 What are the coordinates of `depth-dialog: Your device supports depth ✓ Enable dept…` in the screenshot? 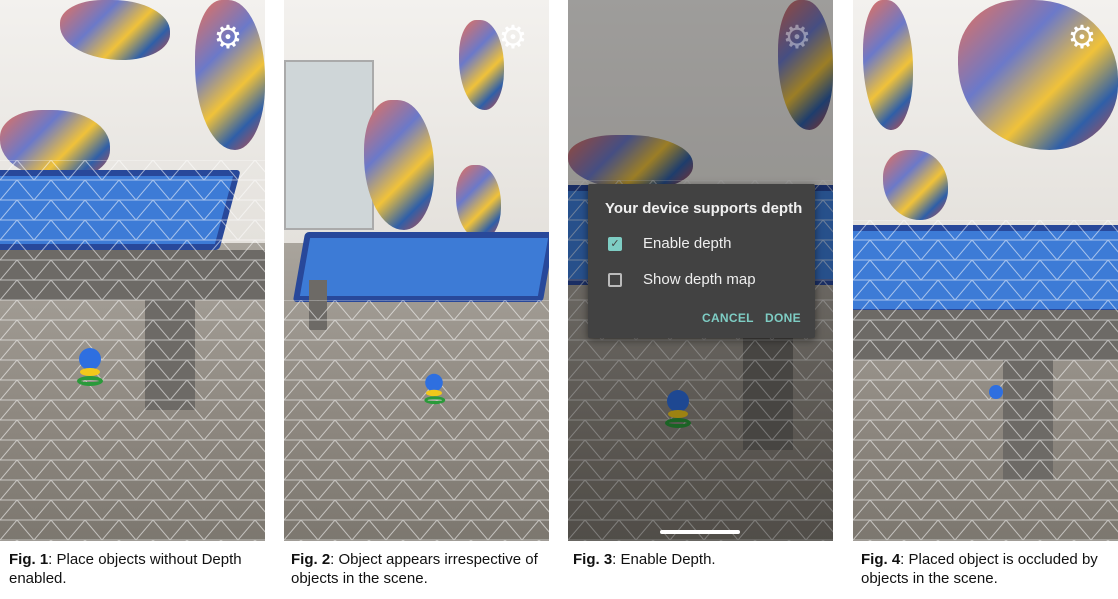 It's located at (701, 261).